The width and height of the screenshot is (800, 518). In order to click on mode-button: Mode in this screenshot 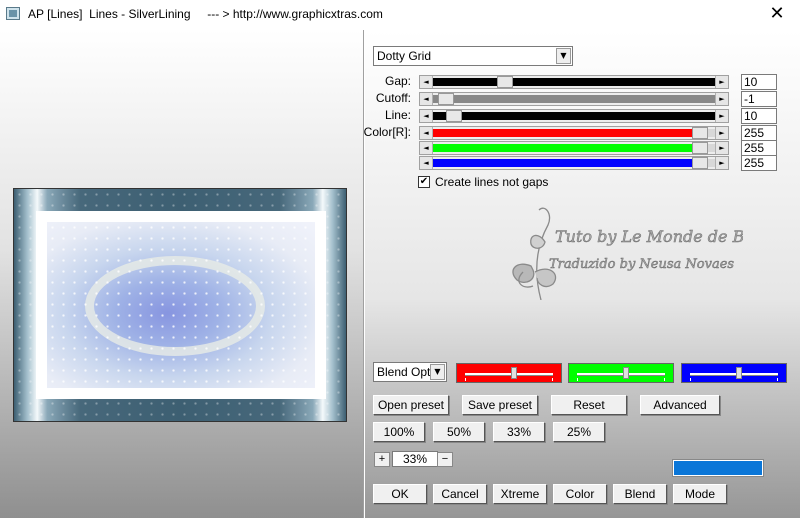, I will do `click(700, 494)`.